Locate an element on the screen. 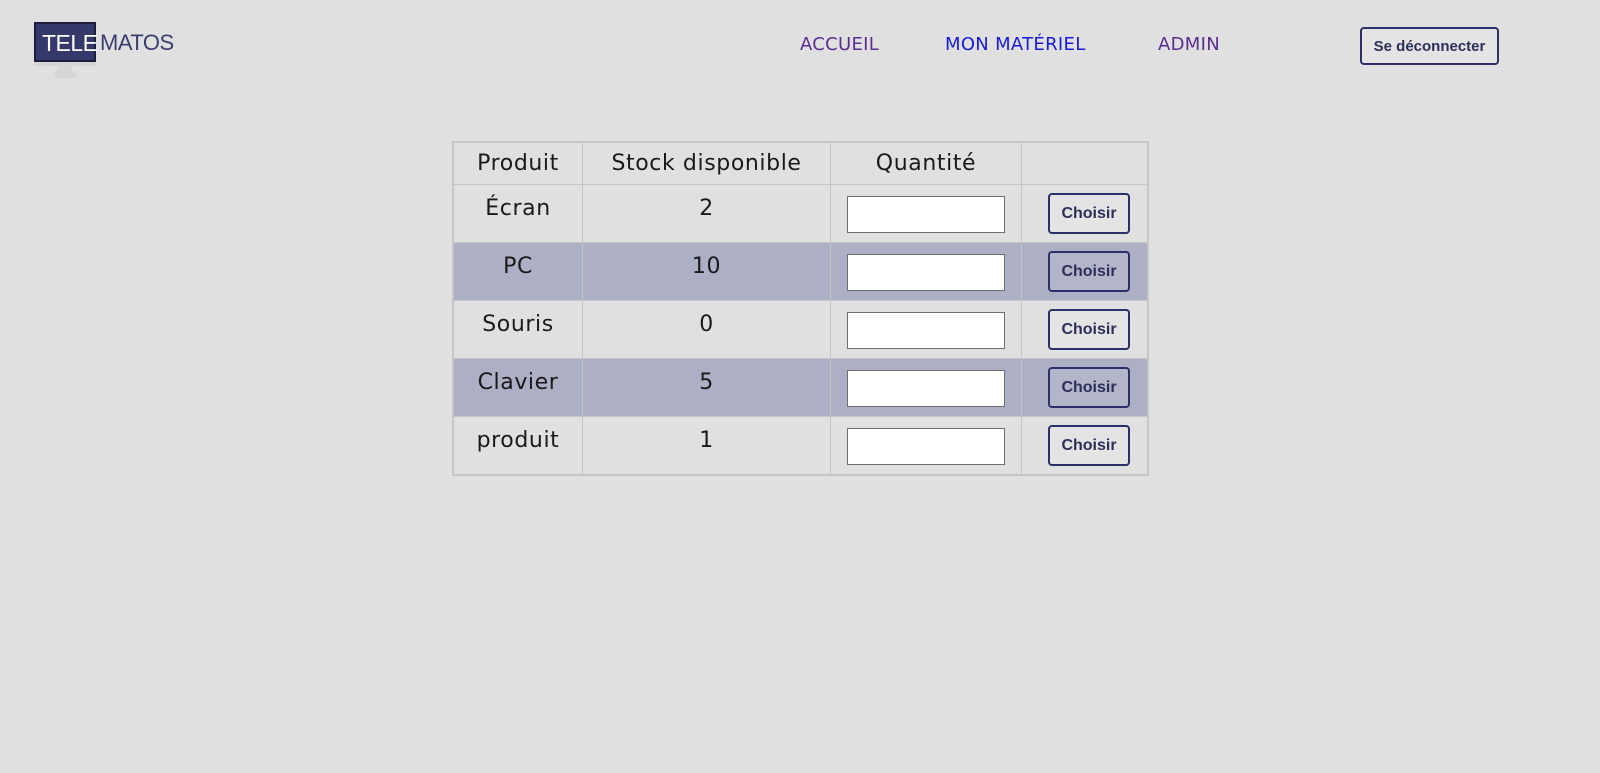 This screenshot has height=773, width=1600. stock-cell: 0 is located at coordinates (706, 329).